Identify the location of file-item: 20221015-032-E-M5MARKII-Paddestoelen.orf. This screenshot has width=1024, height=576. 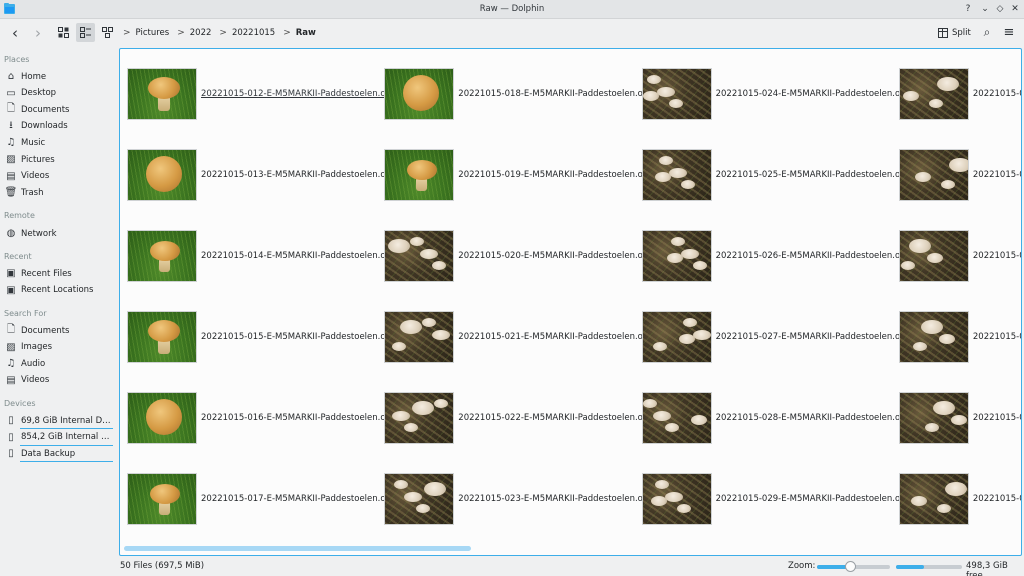
(956, 246).